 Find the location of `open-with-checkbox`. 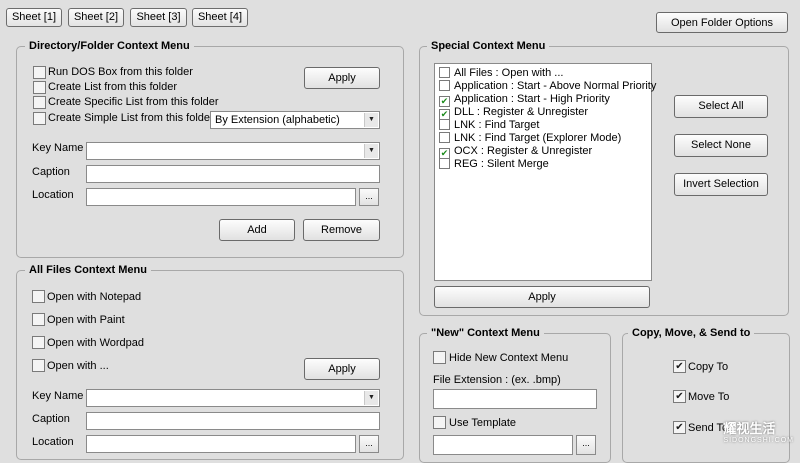

open-with-checkbox is located at coordinates (38, 365).